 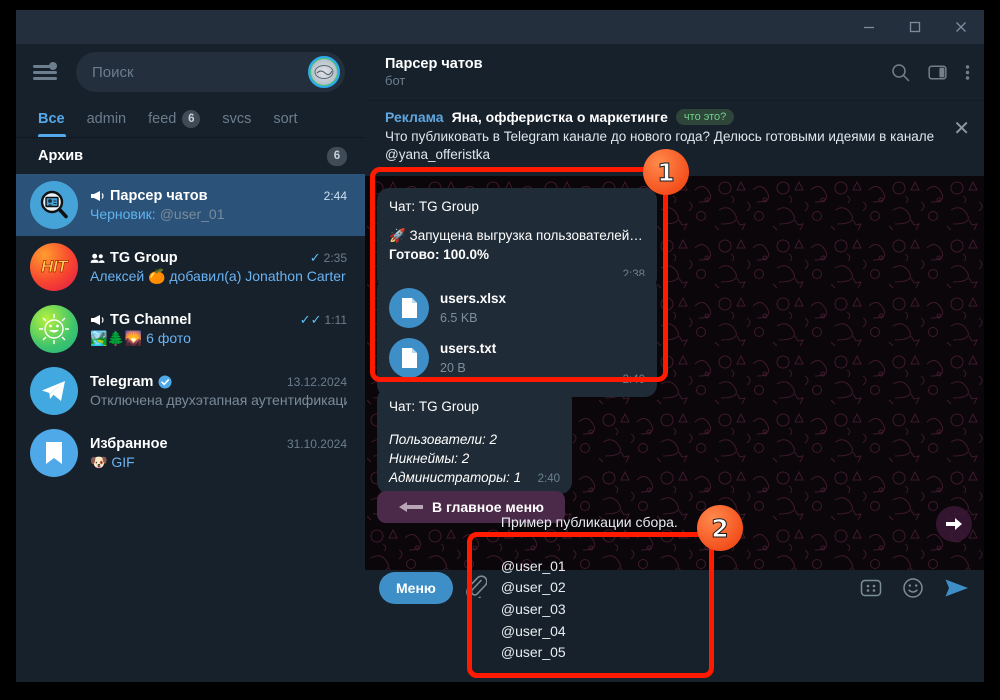 What do you see at coordinates (915, 27) in the screenshot?
I see `maximize-button` at bounding box center [915, 27].